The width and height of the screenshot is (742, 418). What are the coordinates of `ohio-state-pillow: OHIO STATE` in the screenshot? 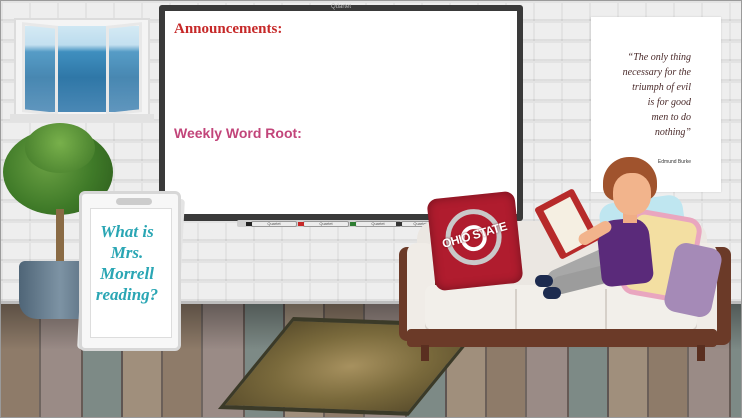 It's located at (475, 241).